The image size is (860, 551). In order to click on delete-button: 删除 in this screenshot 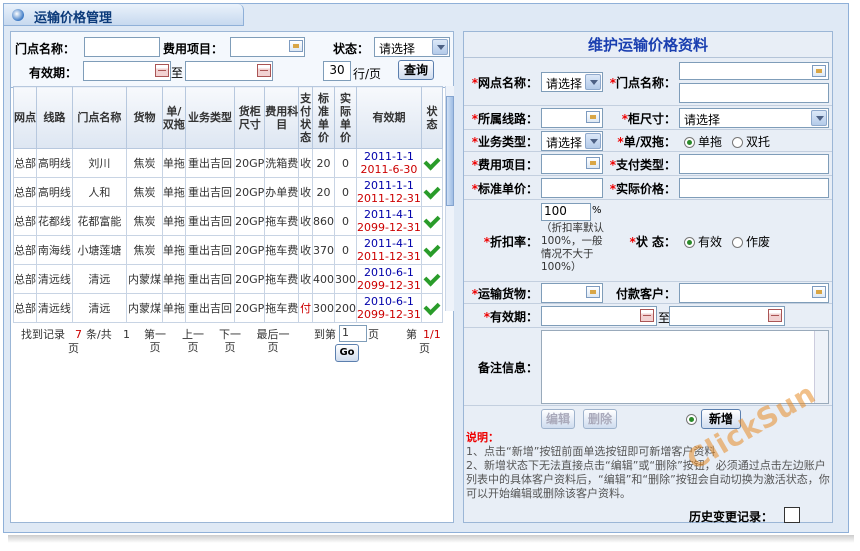, I will do `click(600, 419)`.